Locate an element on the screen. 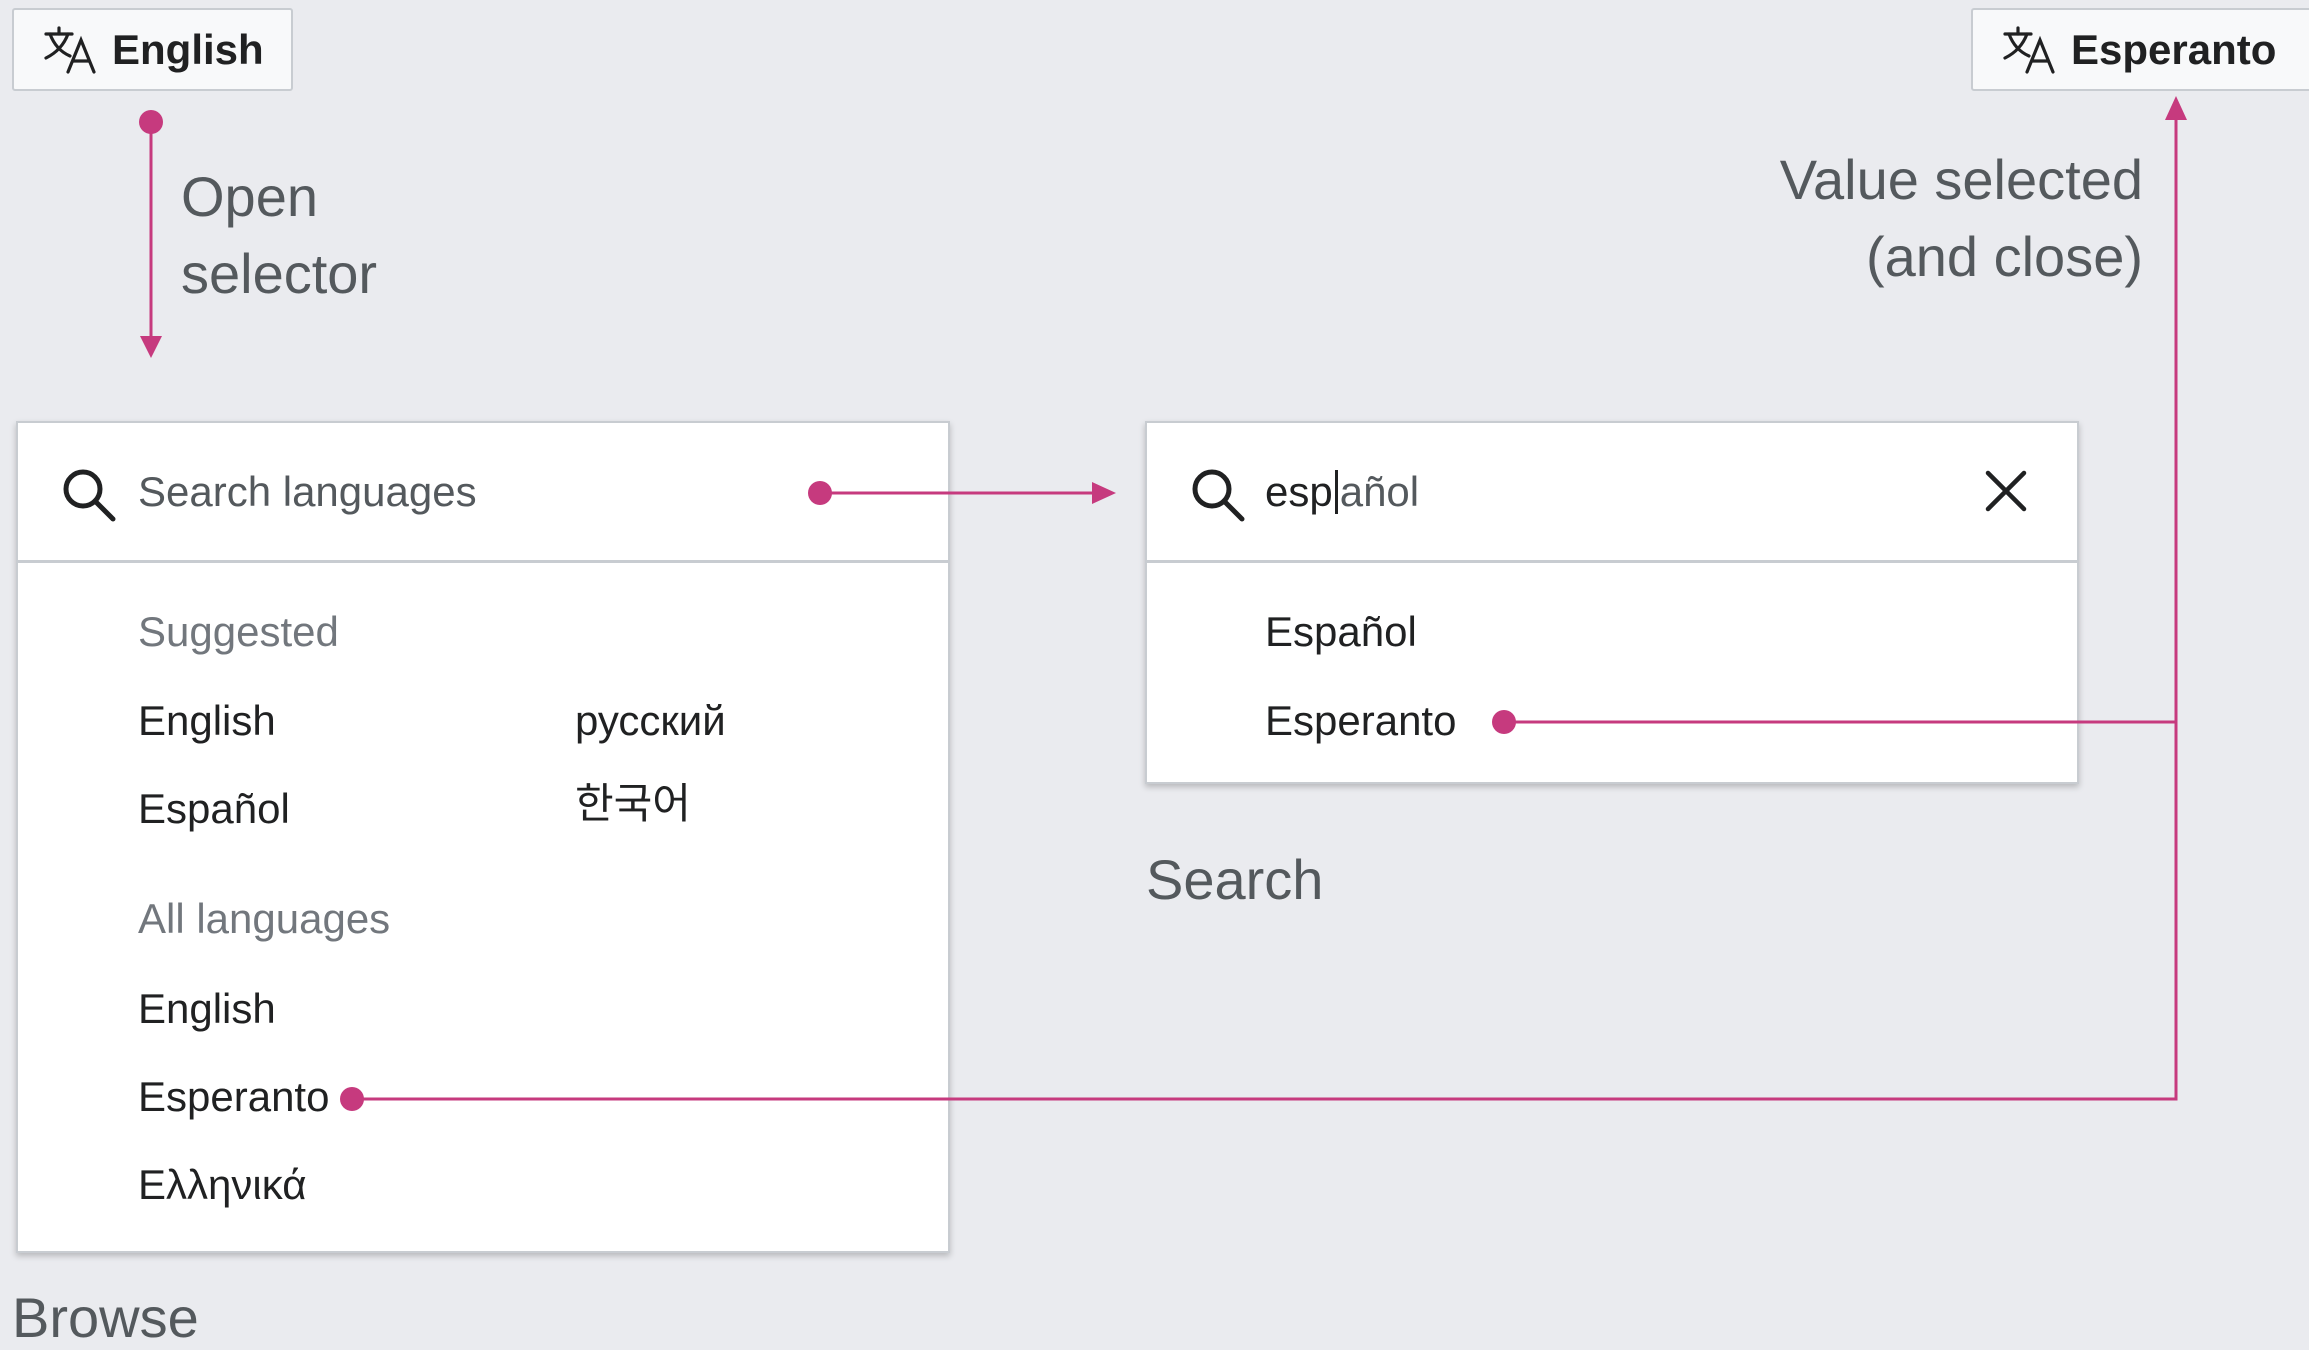 The height and width of the screenshot is (1350, 2309). arrow-browse-to-search is located at coordinates (962, 493).